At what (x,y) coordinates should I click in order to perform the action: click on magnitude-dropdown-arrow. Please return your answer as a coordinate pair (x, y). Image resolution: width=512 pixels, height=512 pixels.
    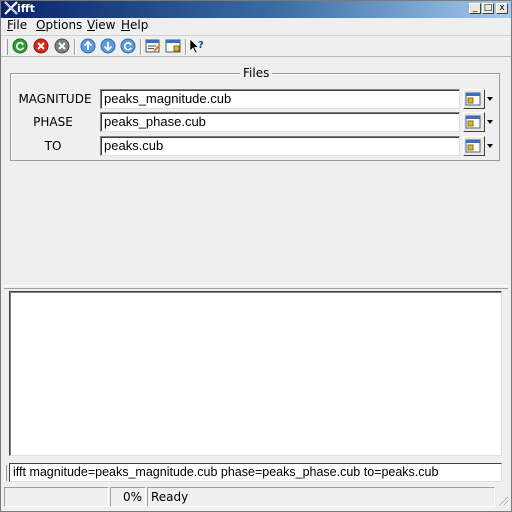
    Looking at the image, I should click on (490, 99).